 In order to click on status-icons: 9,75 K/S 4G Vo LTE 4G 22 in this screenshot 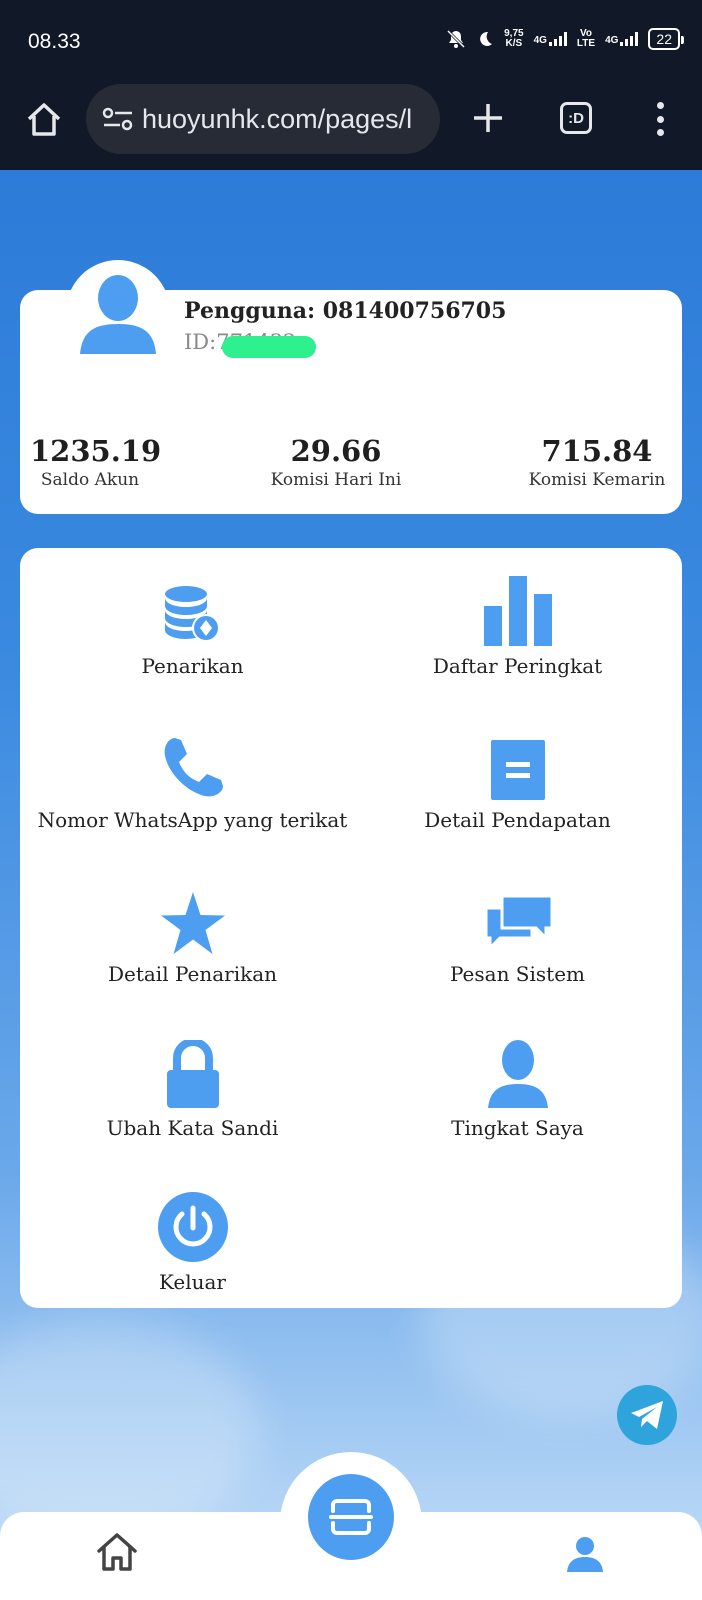, I will do `click(565, 39)`.